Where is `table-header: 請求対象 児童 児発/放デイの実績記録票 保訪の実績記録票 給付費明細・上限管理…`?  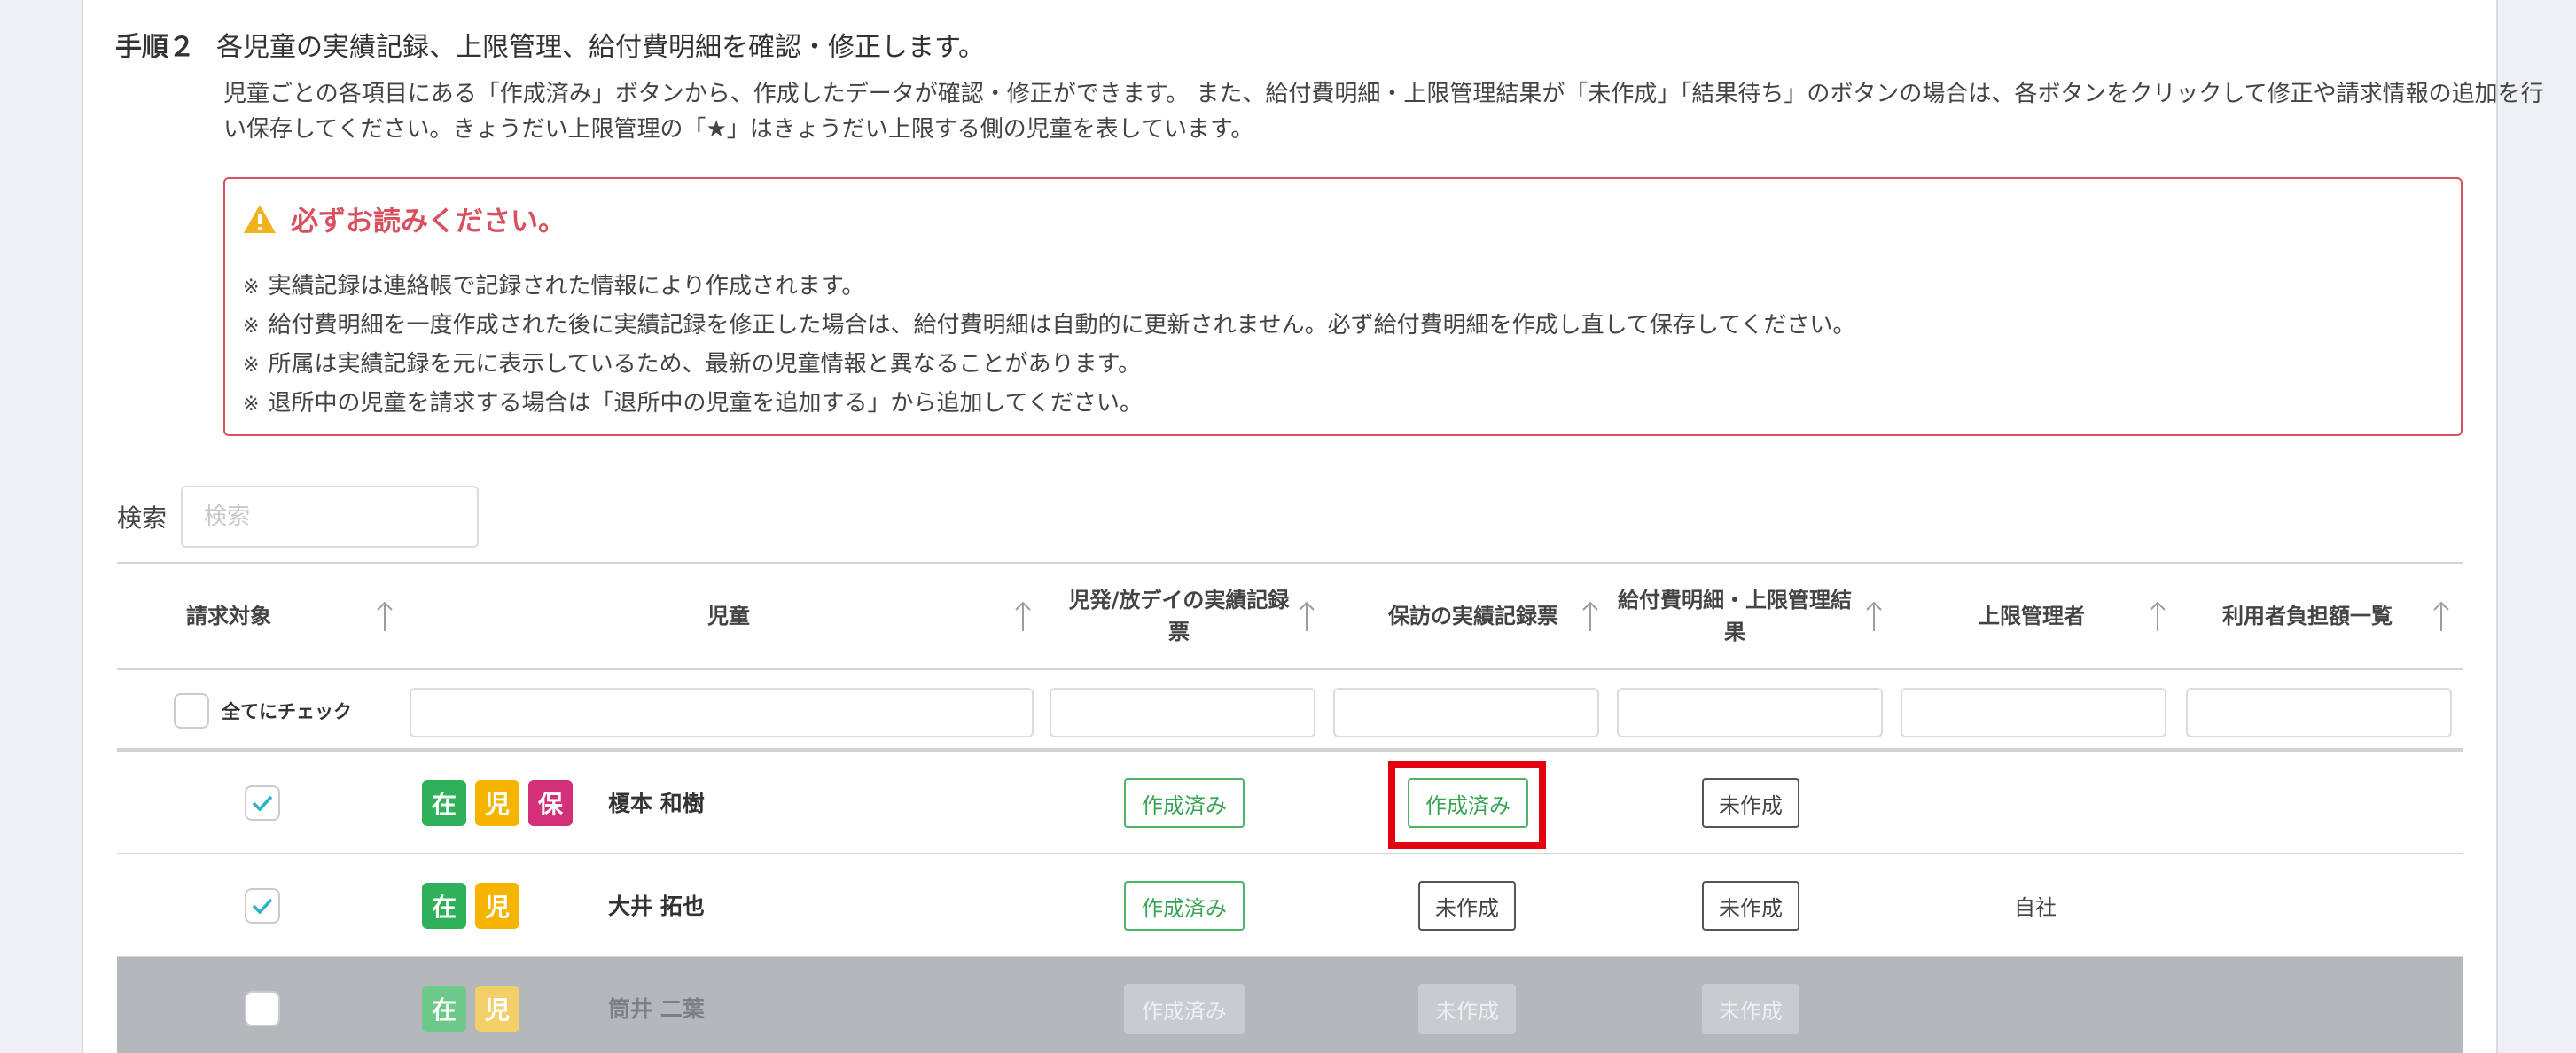 table-header: 請求対象 児童 児発/放デイの実績記録票 保訪の実績記録票 給付費明細・上限管理… is located at coordinates (1290, 616).